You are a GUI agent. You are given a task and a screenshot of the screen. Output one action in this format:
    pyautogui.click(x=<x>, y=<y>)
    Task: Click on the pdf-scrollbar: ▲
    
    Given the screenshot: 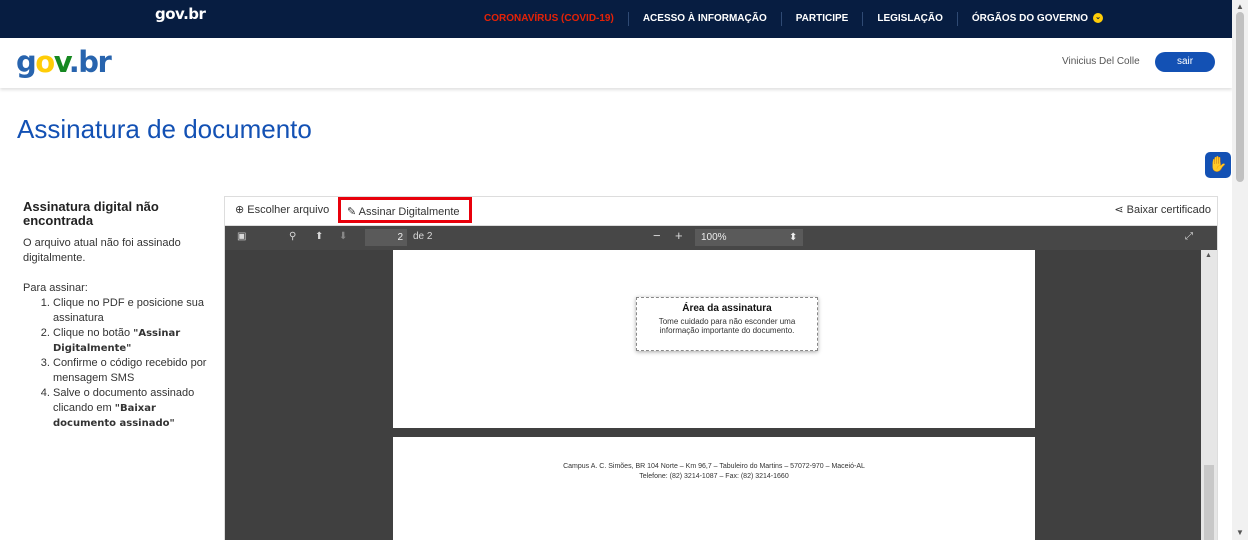 What is the action you would take?
    pyautogui.click(x=1209, y=395)
    